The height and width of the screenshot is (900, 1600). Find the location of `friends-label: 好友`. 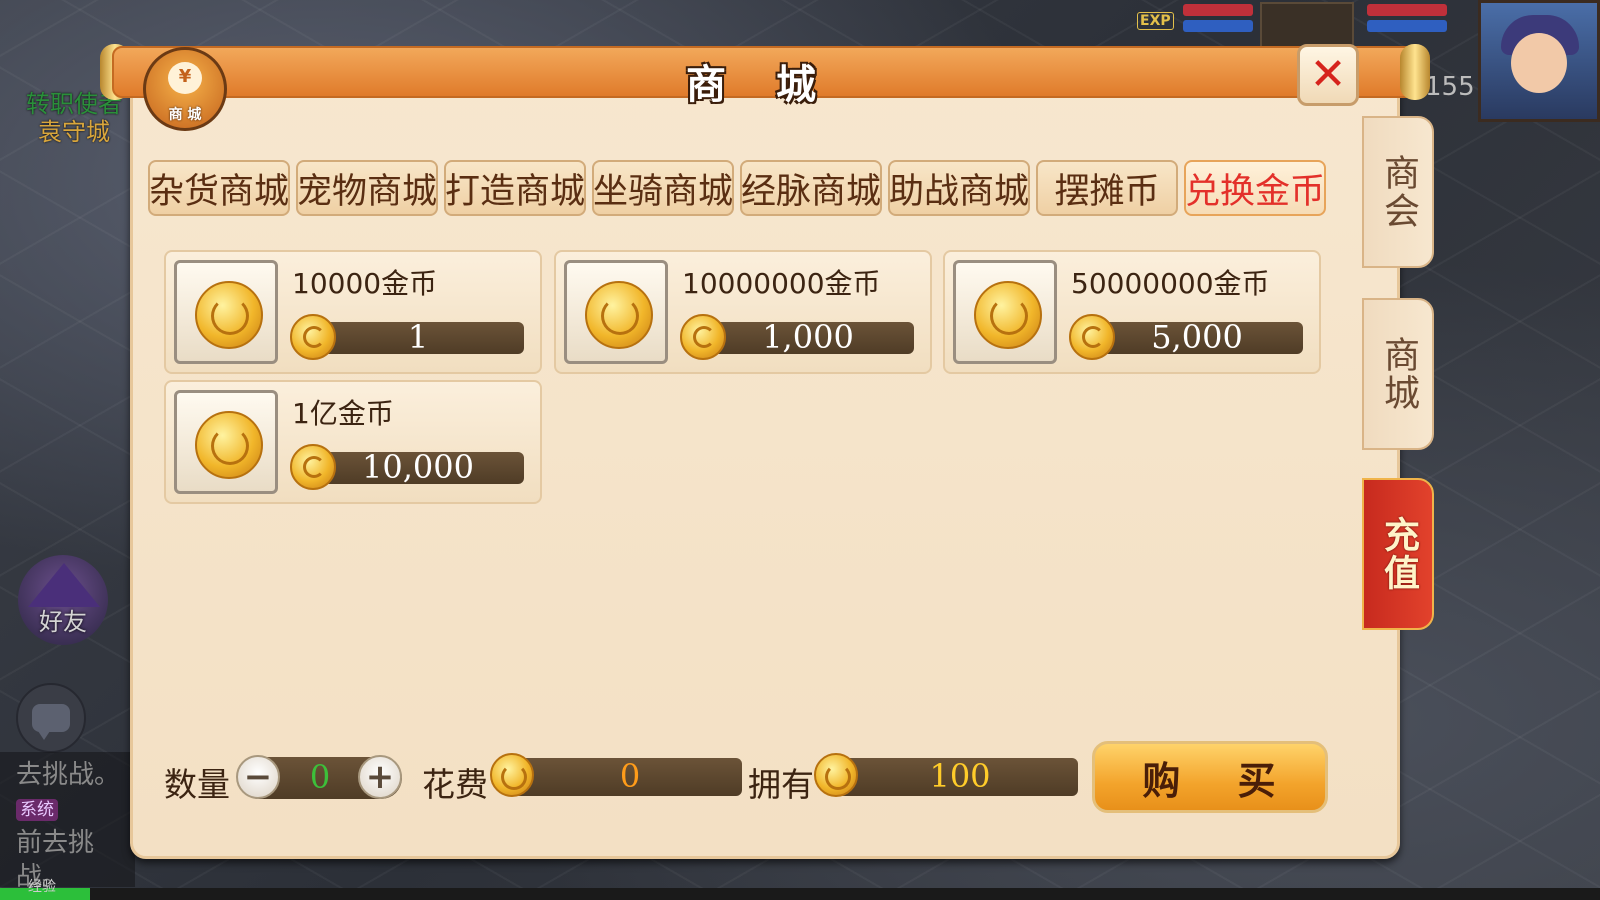

friends-label: 好友 is located at coordinates (63, 622).